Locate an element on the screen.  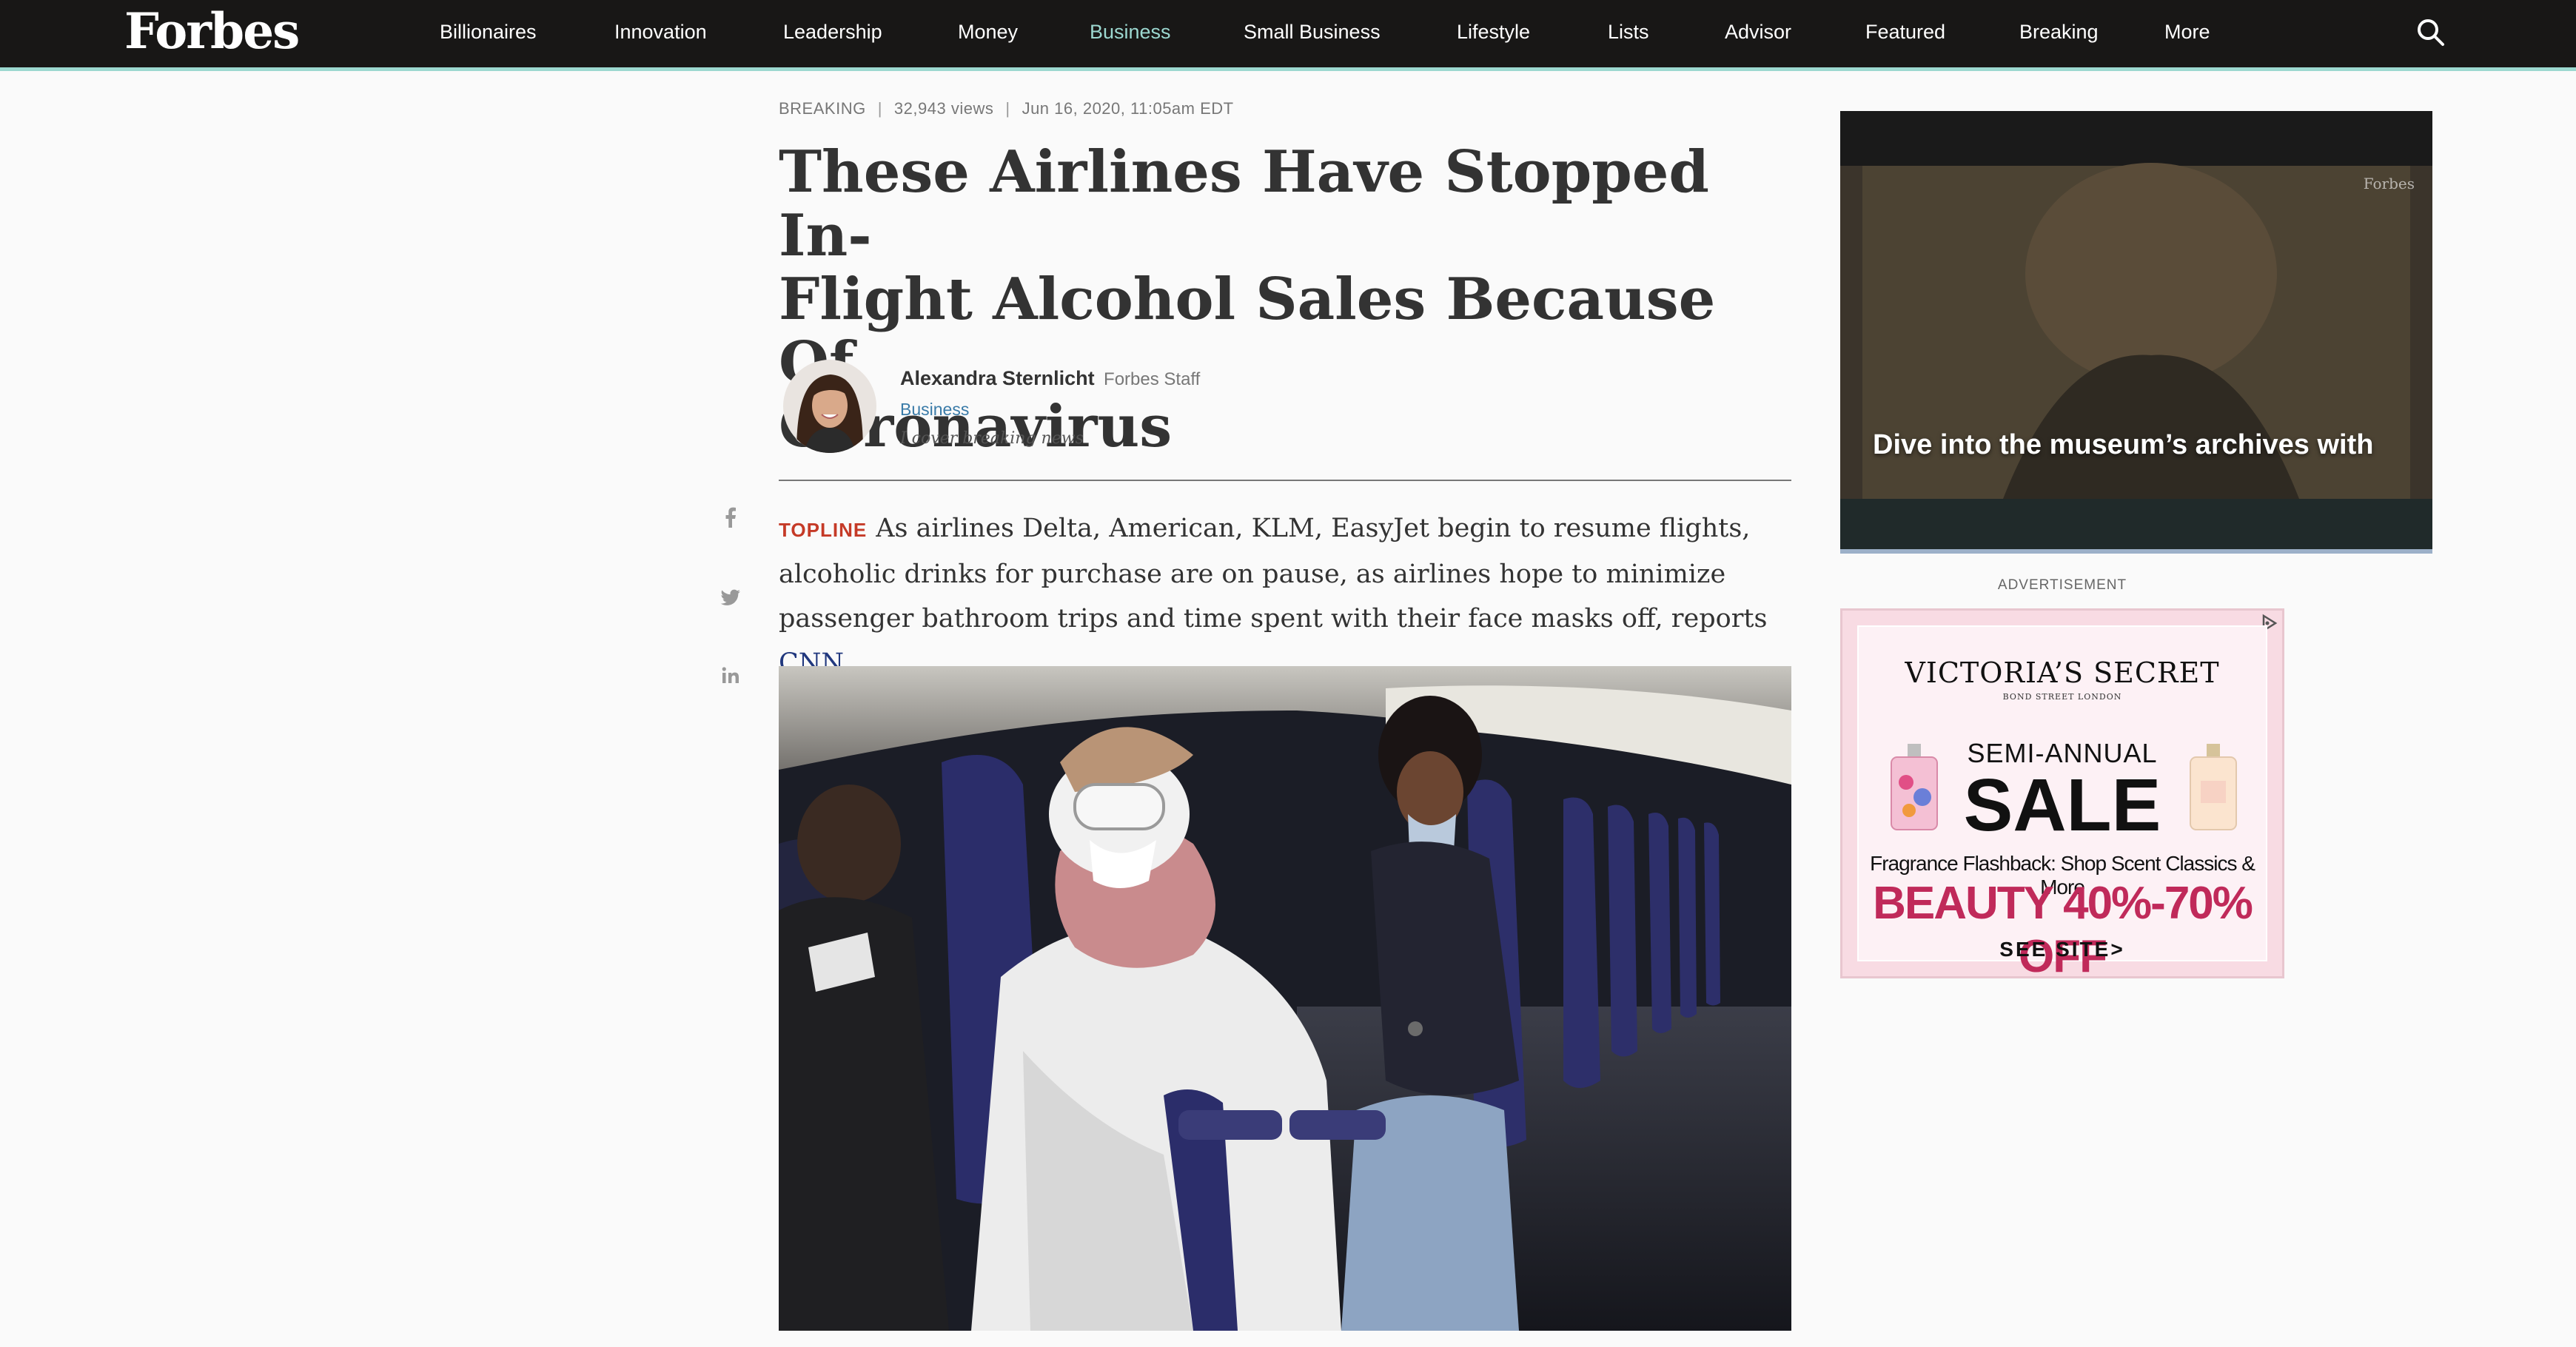
twitter-icon is located at coordinates (731, 597).